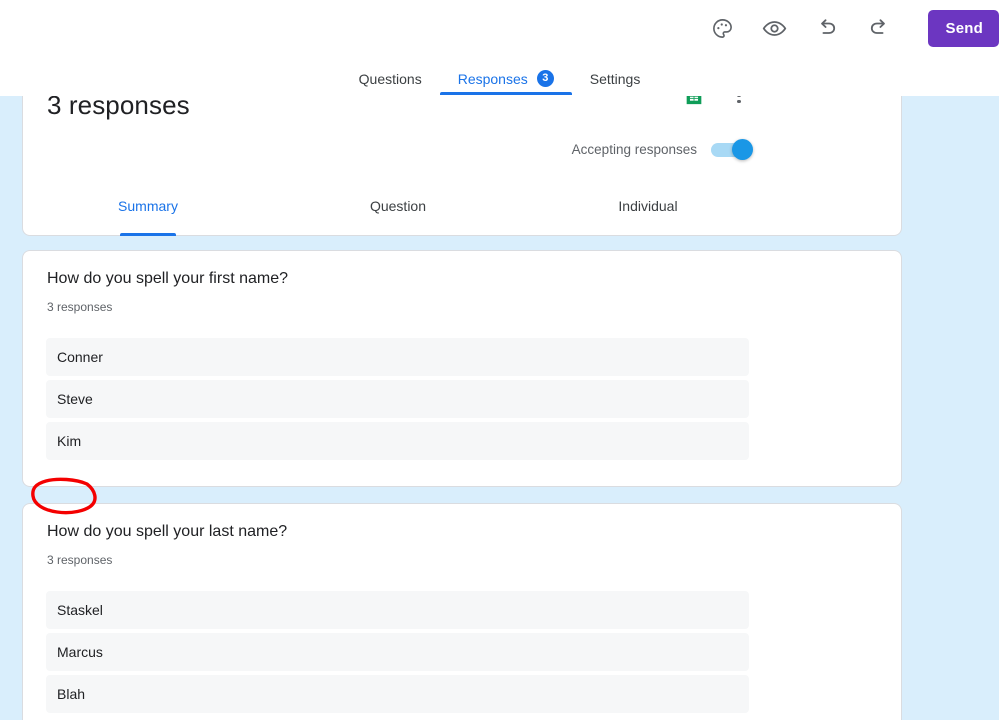 Image resolution: width=999 pixels, height=720 pixels. I want to click on tab-settings-label: Settings, so click(615, 78).